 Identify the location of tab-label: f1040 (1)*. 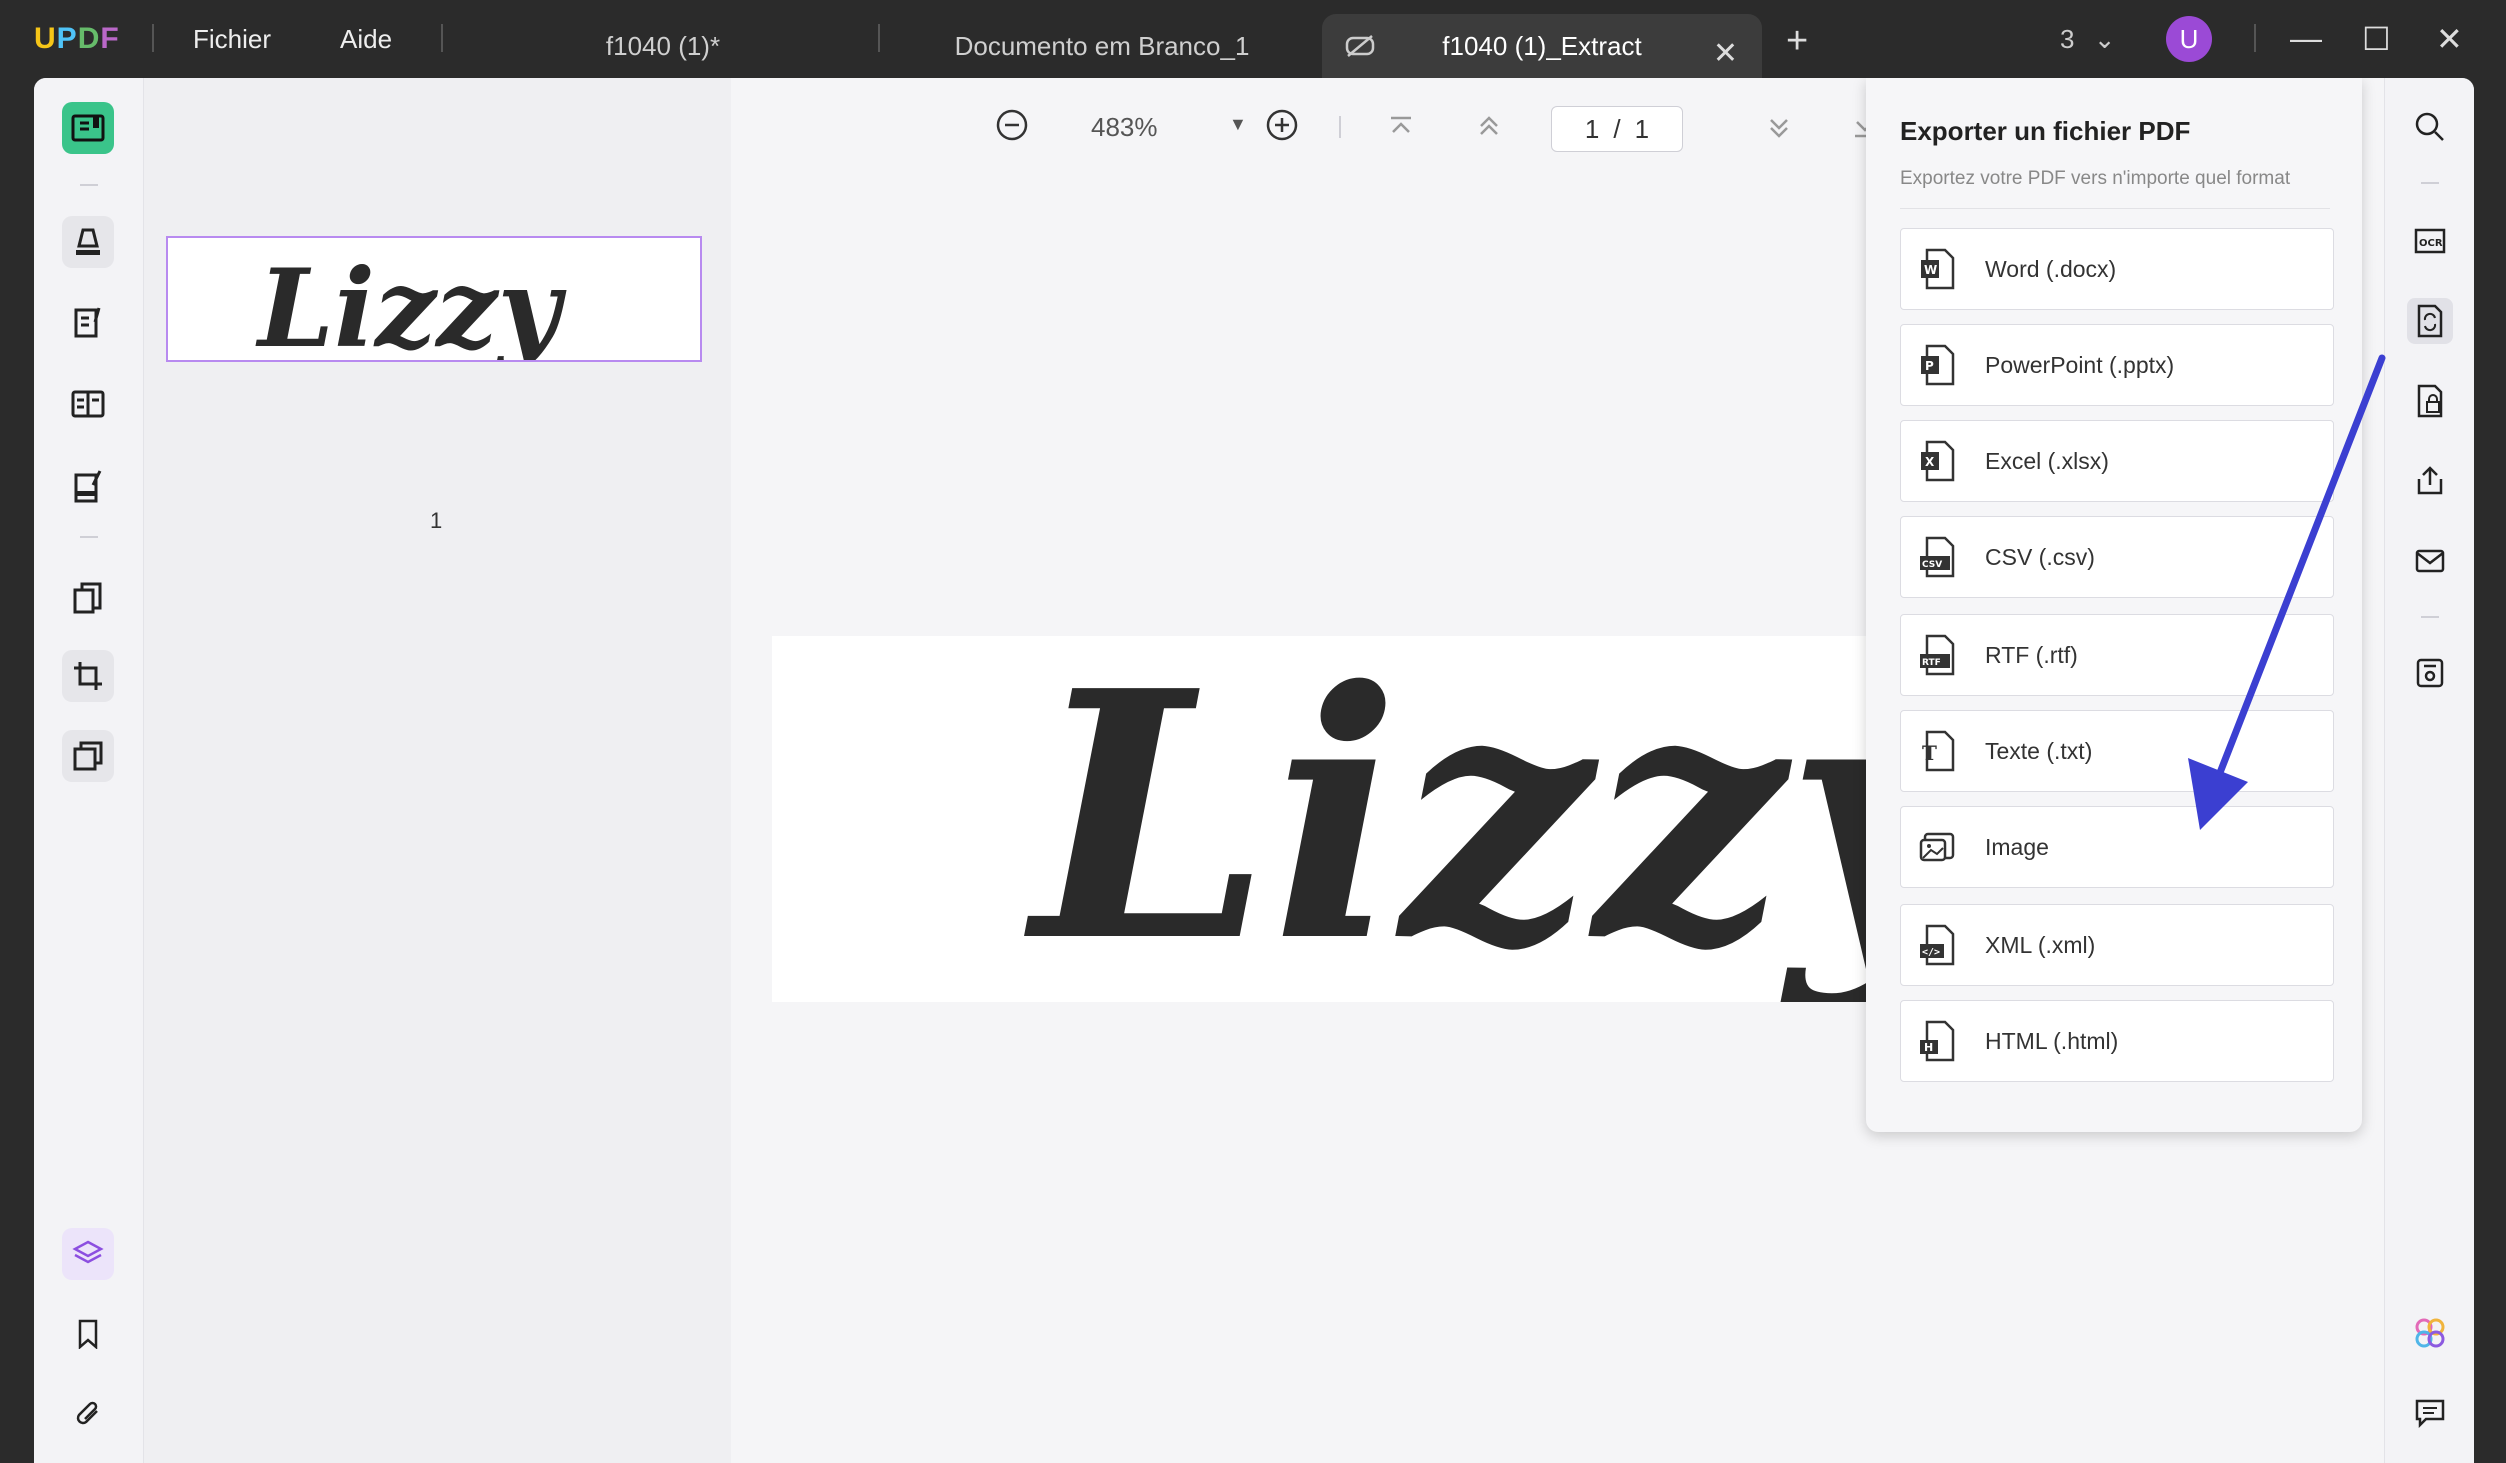
(663, 45).